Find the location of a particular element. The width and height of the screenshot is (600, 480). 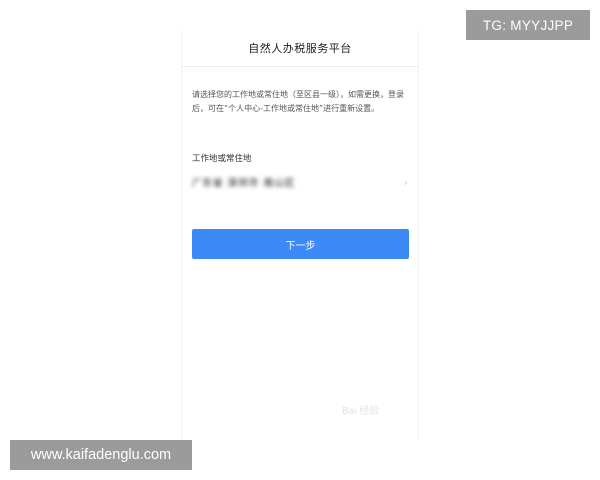

title-divider is located at coordinates (300, 66).